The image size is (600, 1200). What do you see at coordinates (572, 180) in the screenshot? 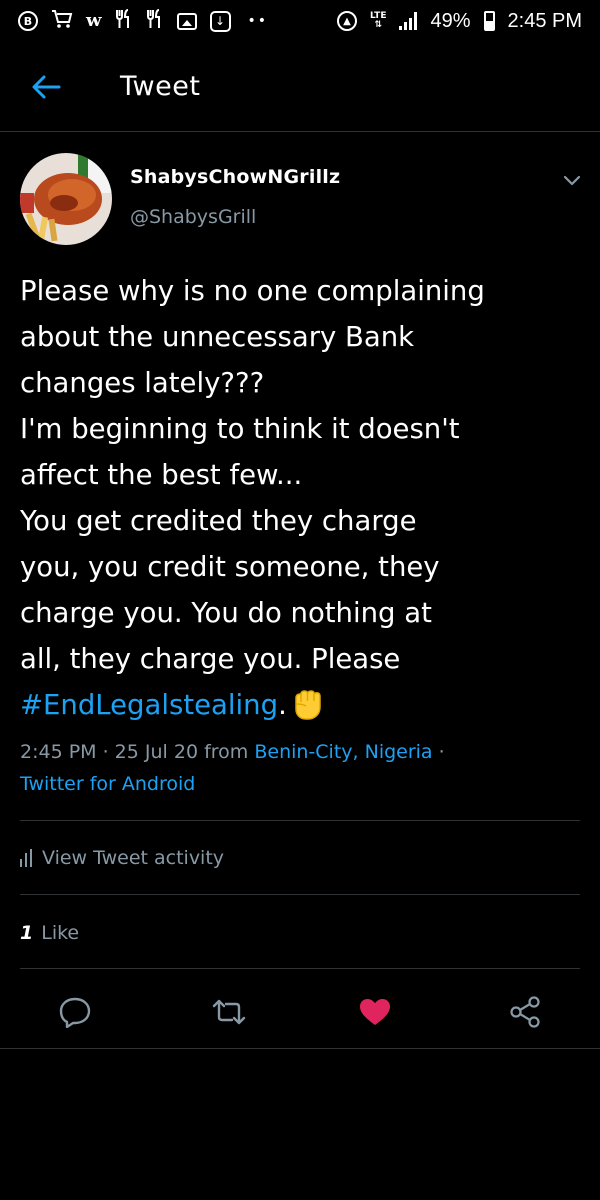
I see `chevron-down-icon` at bounding box center [572, 180].